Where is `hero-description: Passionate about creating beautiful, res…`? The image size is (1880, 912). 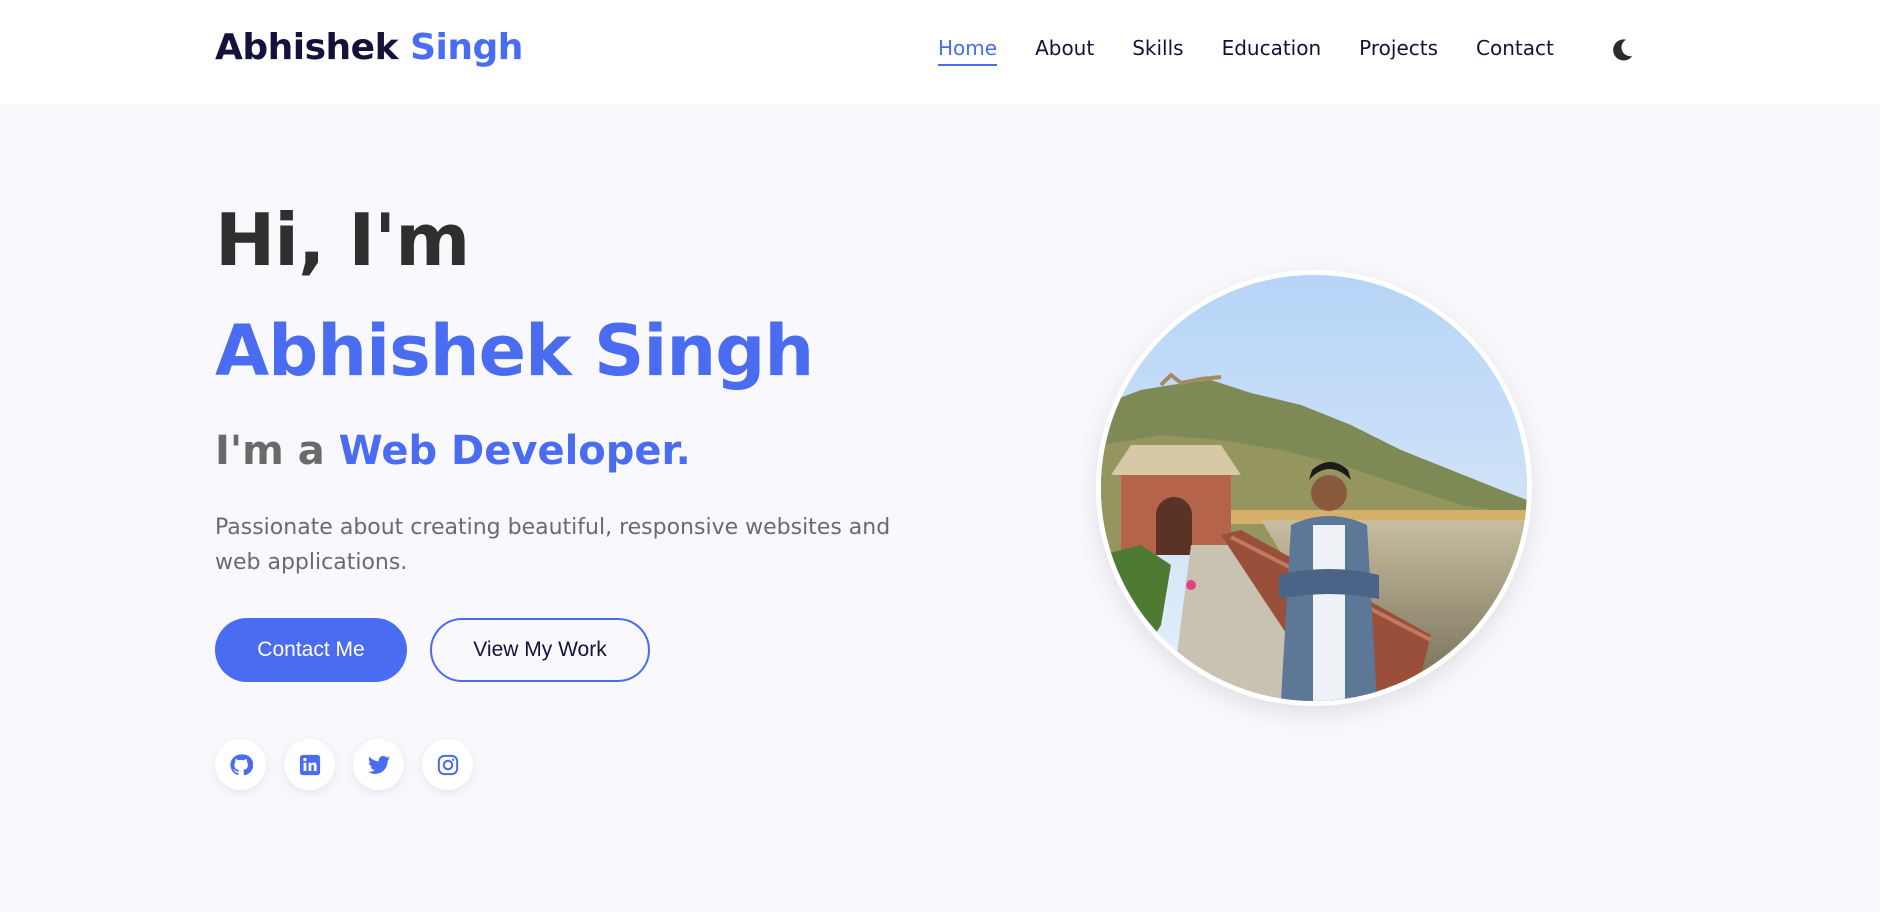 hero-description: Passionate about creating beautiful, res… is located at coordinates (553, 545).